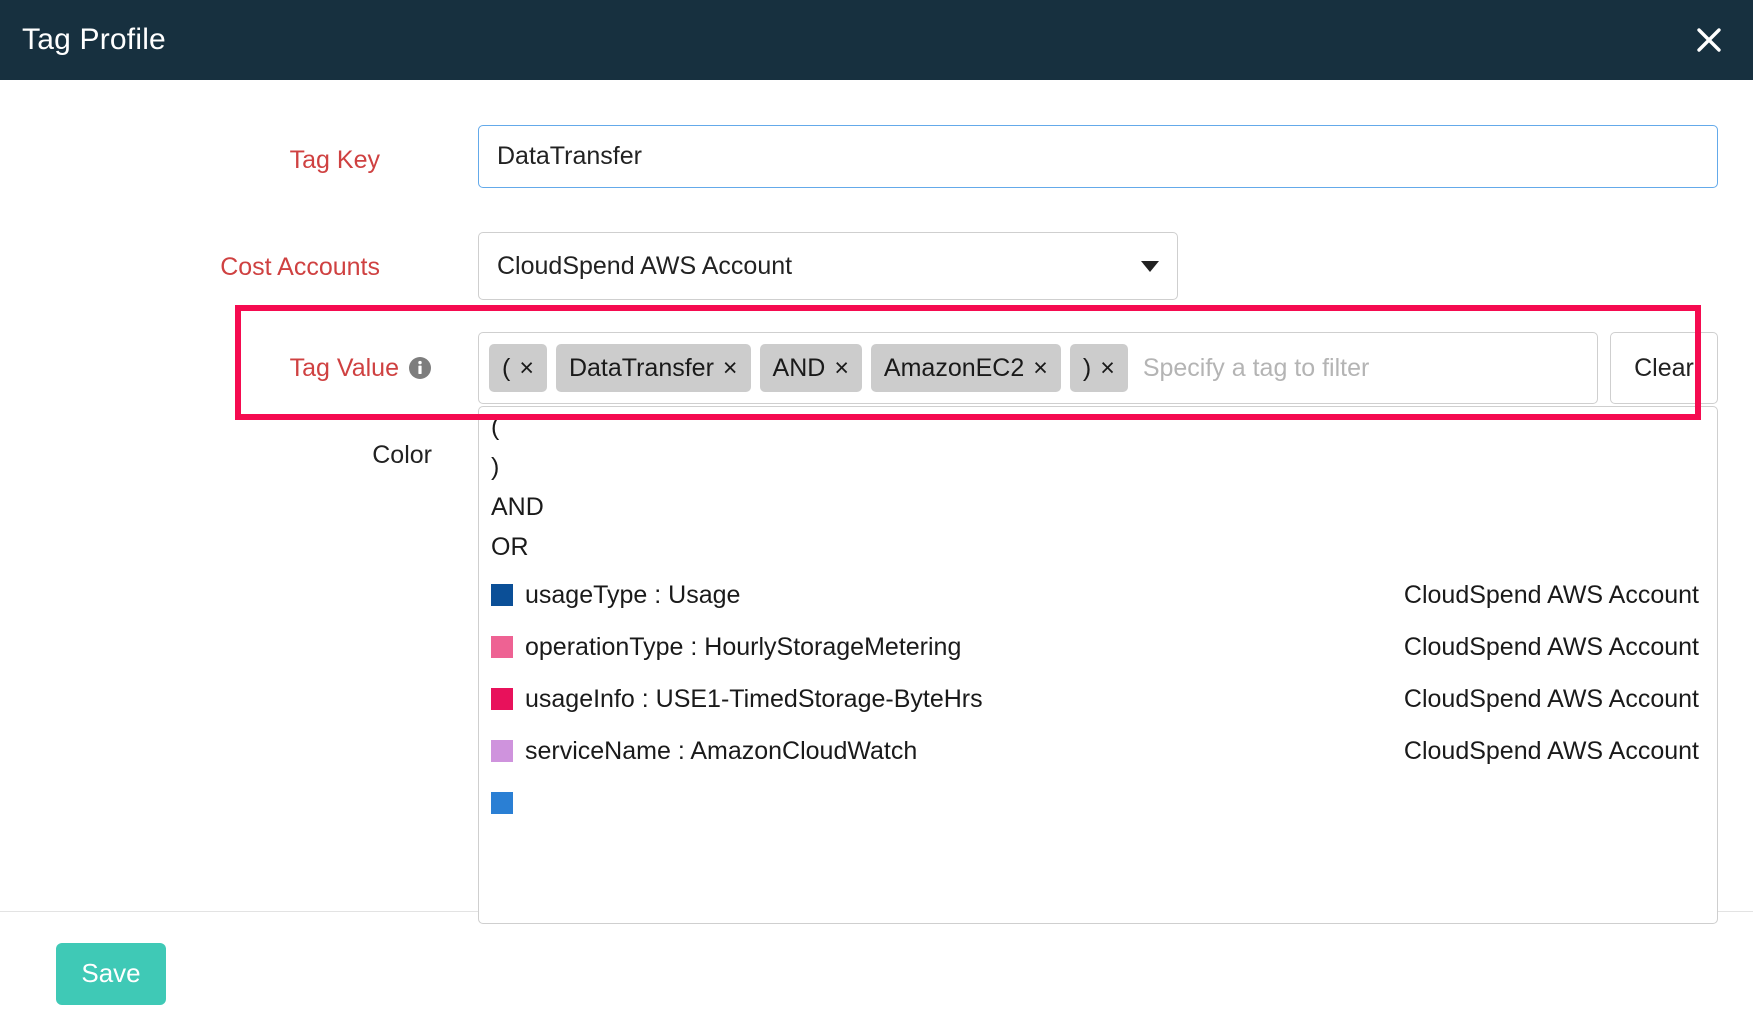  What do you see at coordinates (1098, 156) in the screenshot?
I see `tag-key-input` at bounding box center [1098, 156].